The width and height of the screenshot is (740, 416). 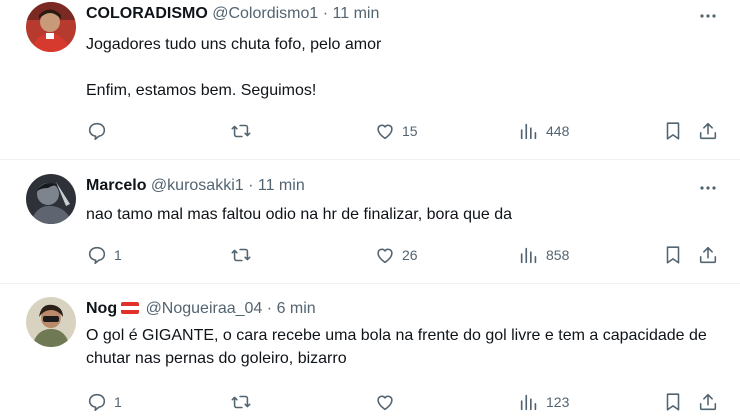 I want to click on view-count: 123, so click(x=558, y=402).